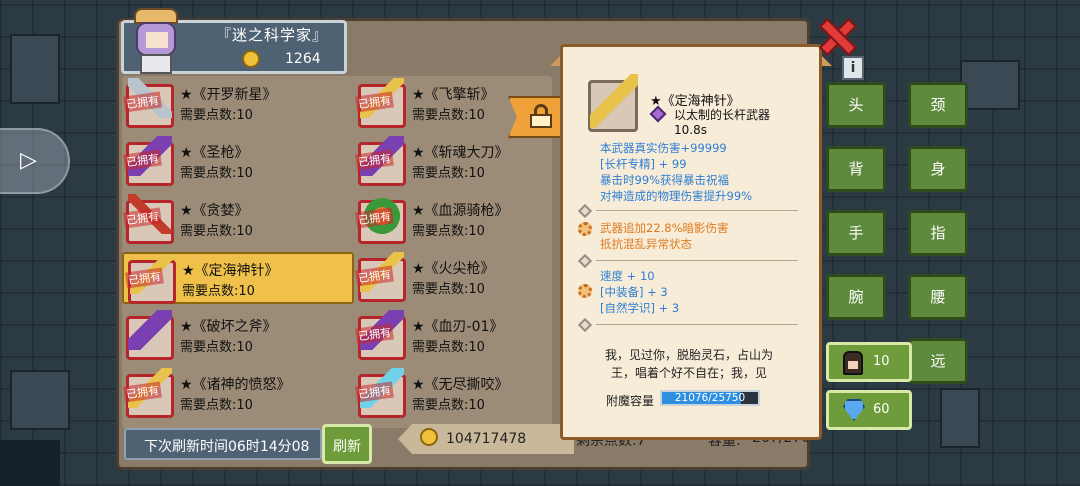 Image resolution: width=1080 pixels, height=486 pixels. Describe the element at coordinates (835, 35) in the screenshot. I see `close-icon` at that location.